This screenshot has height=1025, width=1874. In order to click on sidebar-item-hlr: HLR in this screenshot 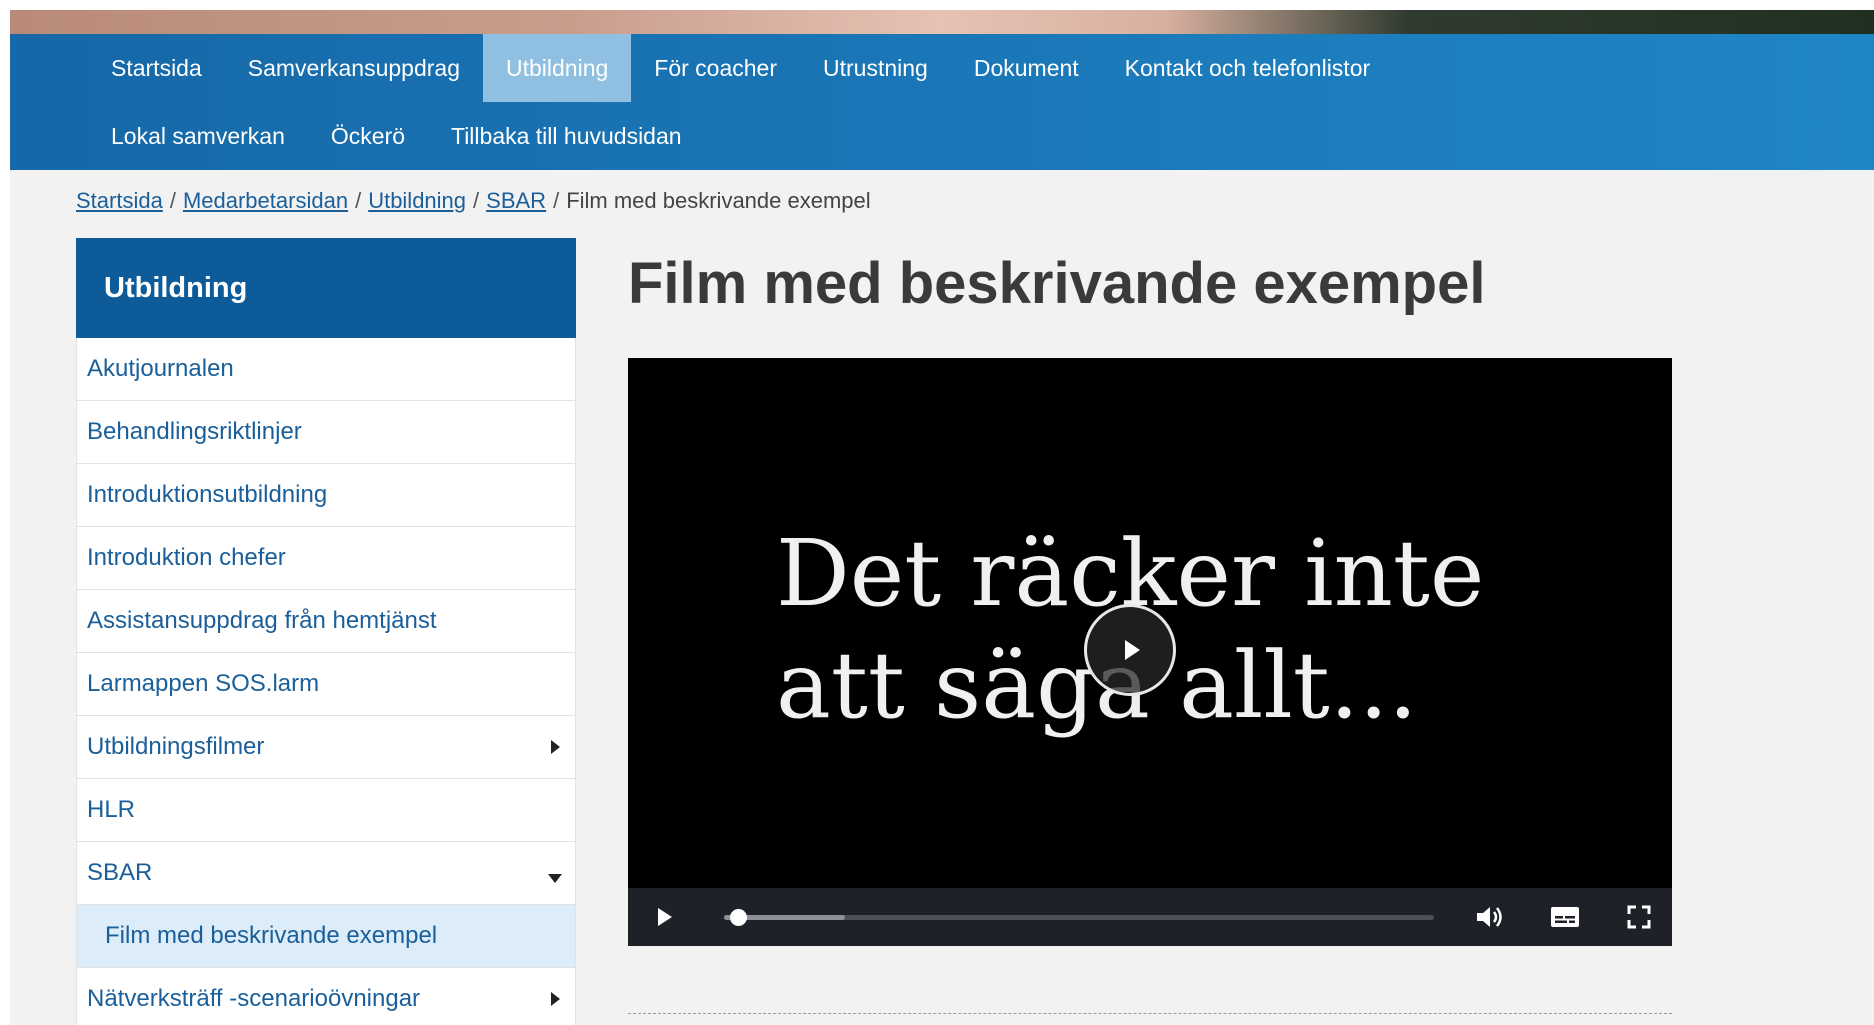, I will do `click(326, 810)`.